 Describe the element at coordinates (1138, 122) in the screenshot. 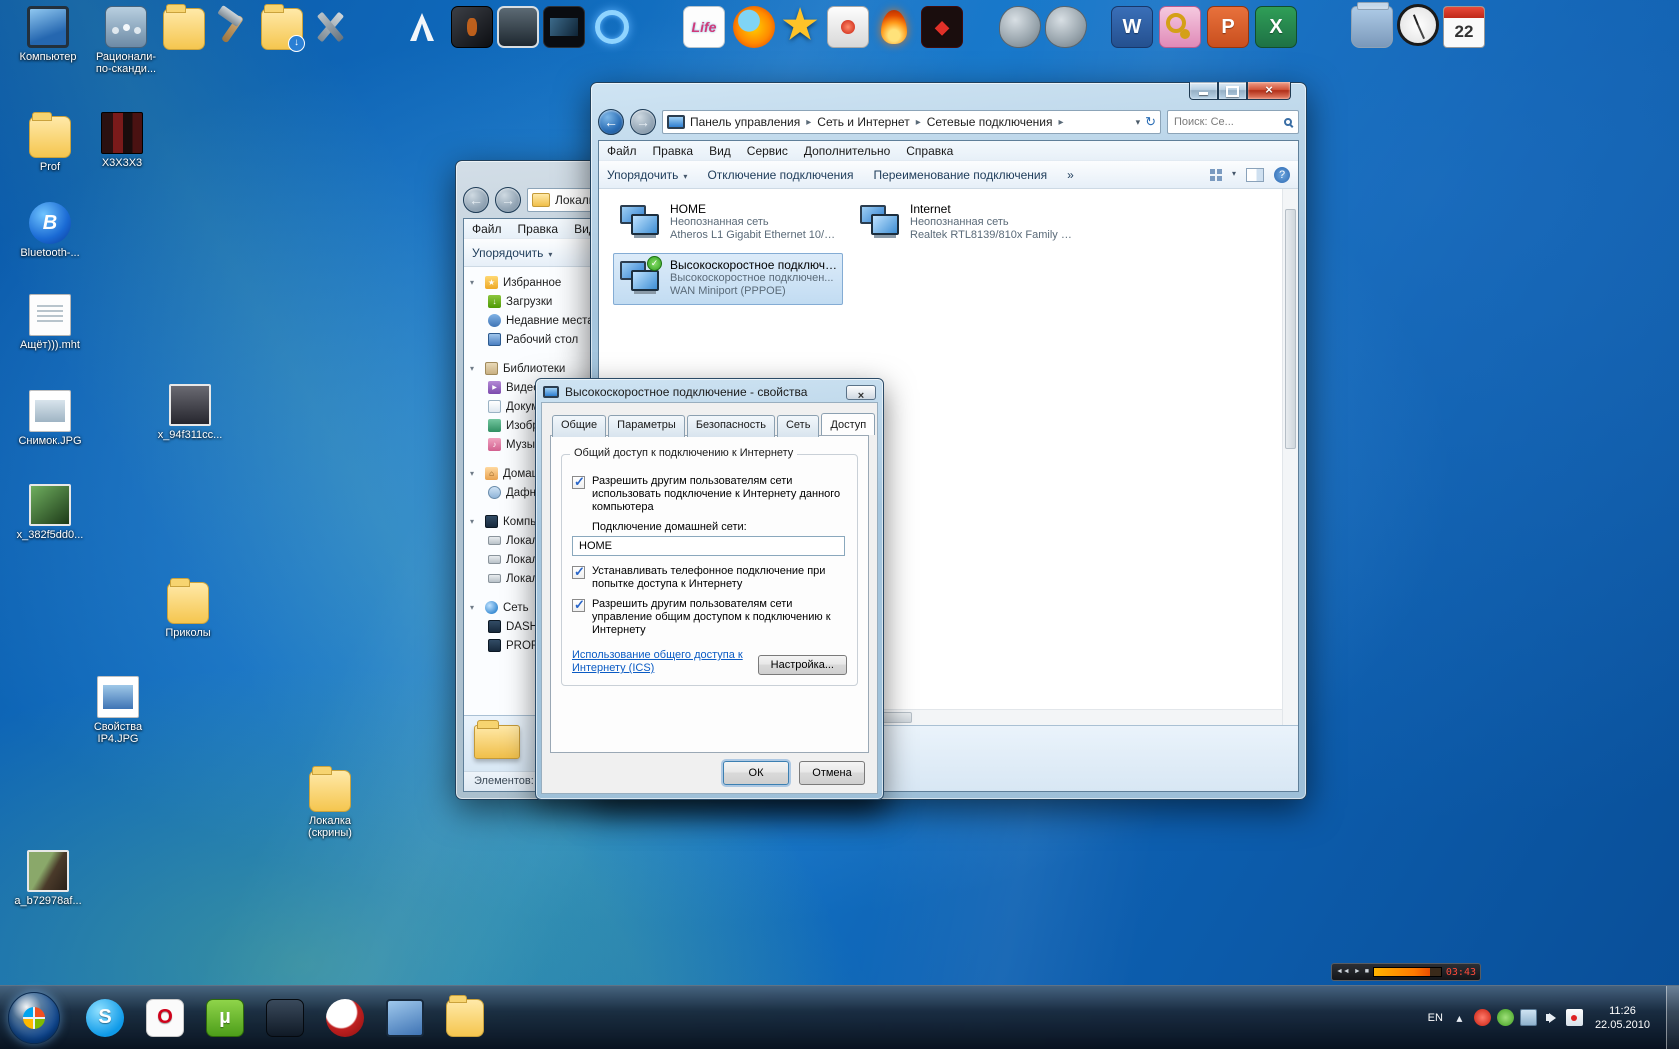

I see `breadcrumb-dropdown-icon: ▾` at that location.